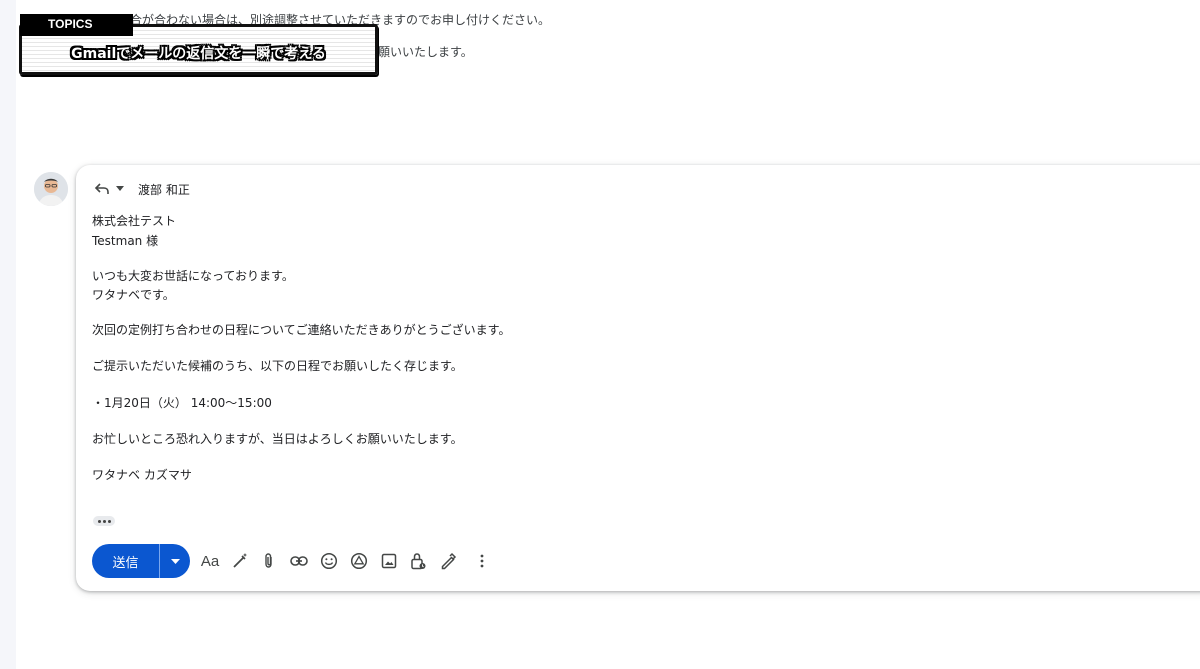 The image size is (1200, 669). I want to click on body-line: お忙しいところ恐れ入りますが、当日はよろしくお願いいたします。, so click(277, 438).